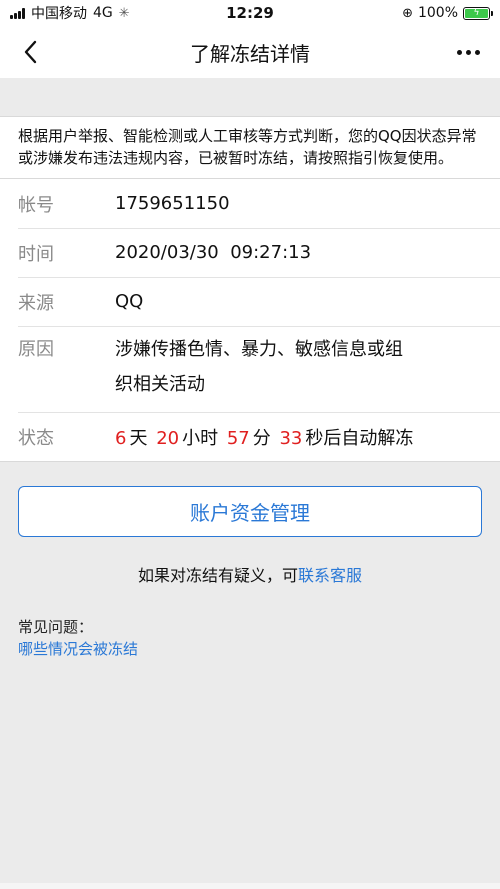 The image size is (500, 889). I want to click on page-title: 了解冻结详情, so click(250, 53).